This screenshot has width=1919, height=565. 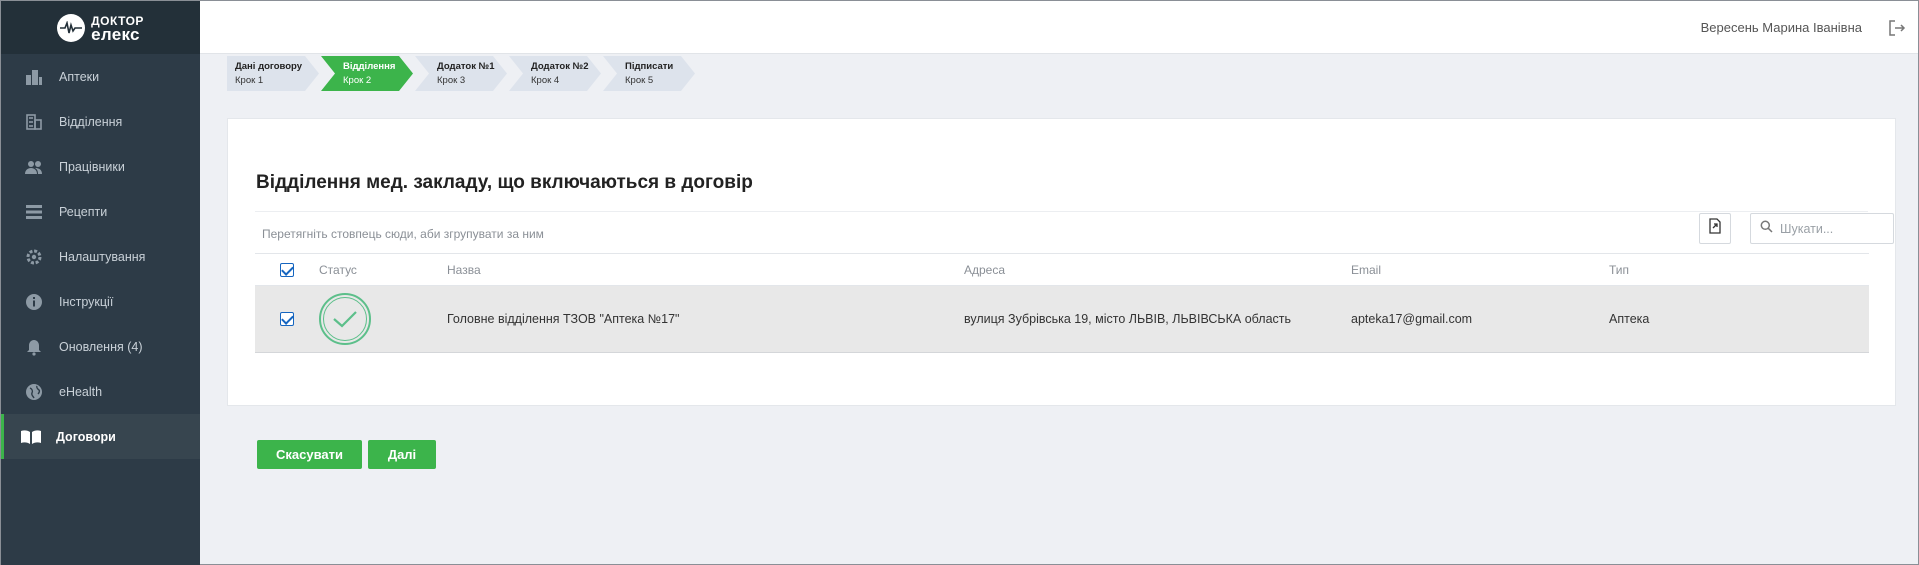 I want to click on top-bar: Вересень Марина Іванівна, so click(x=1059, y=27).